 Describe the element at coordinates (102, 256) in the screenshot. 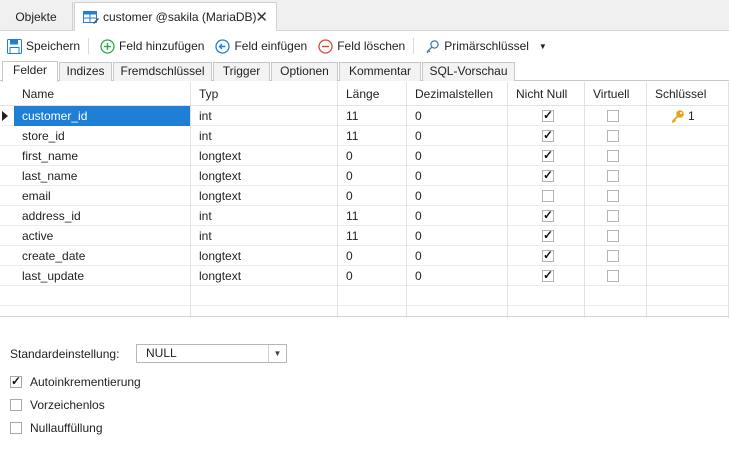

I see `cell-name: create_date` at that location.